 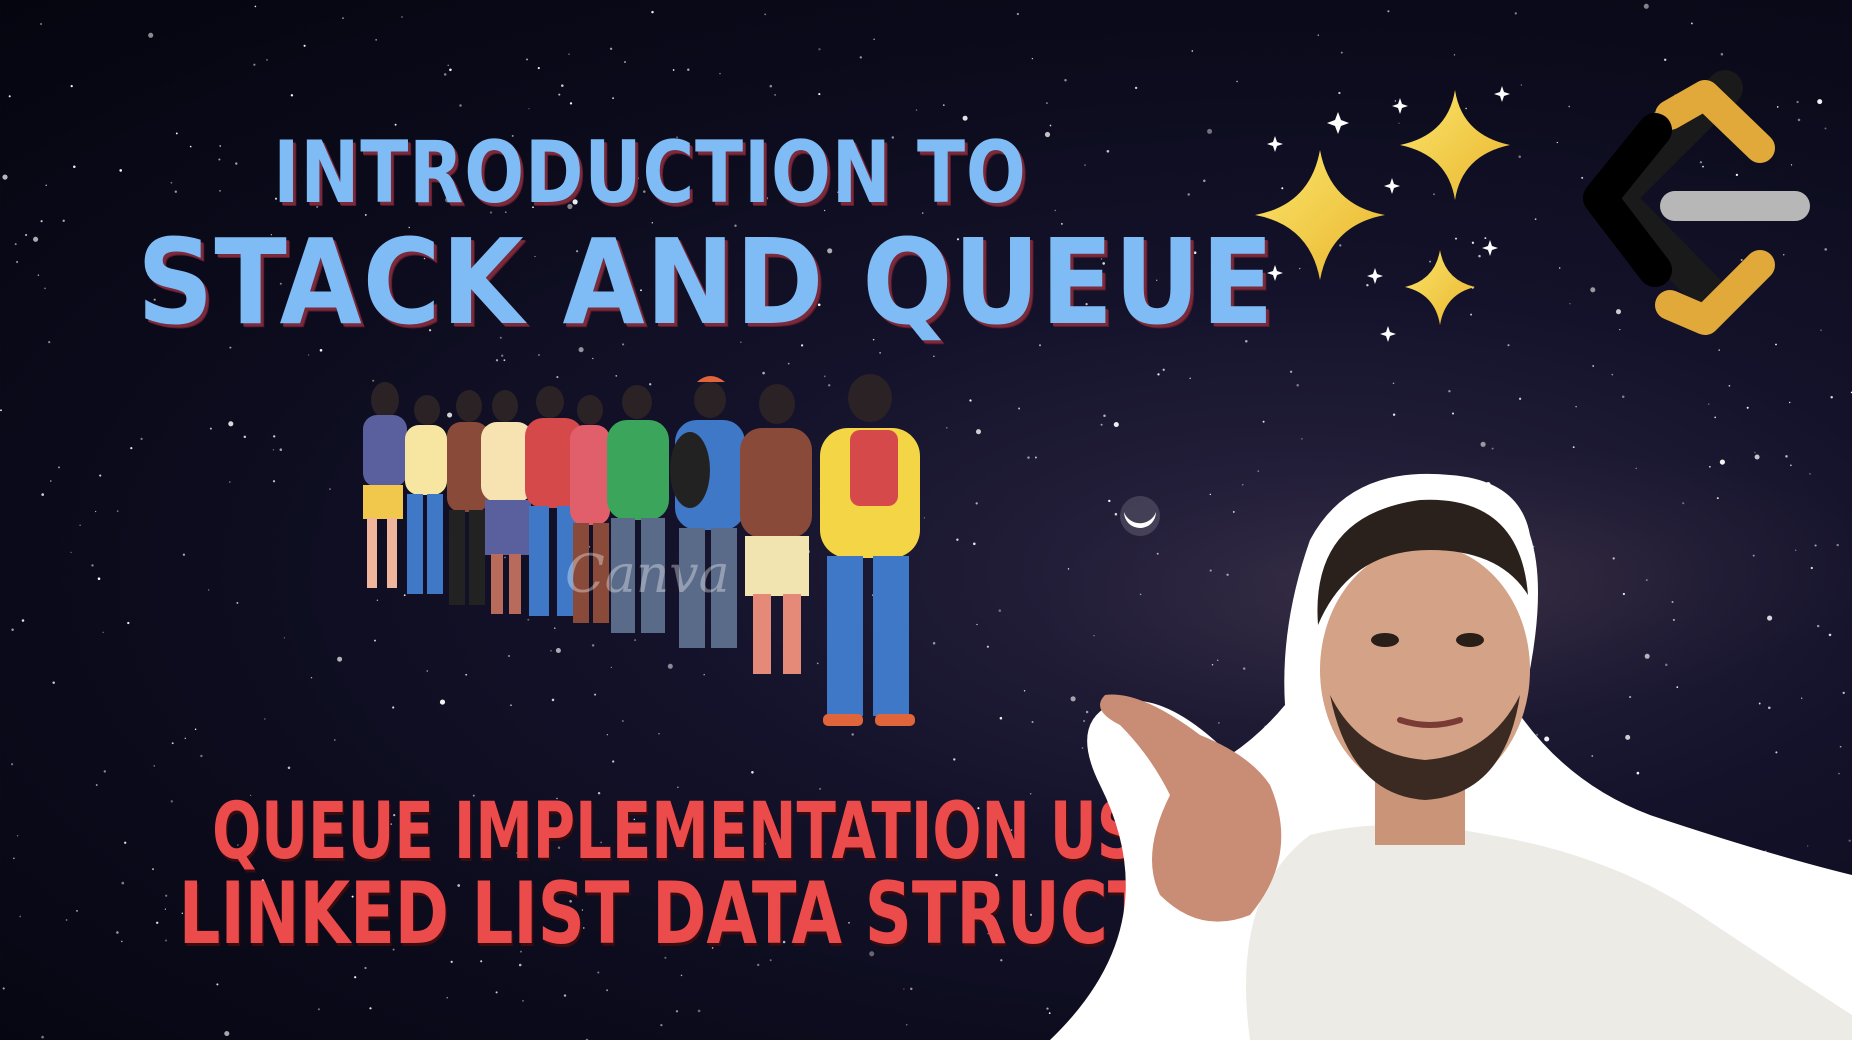 I want to click on subtitle-line-2: LINKED LIST DATA STRUCTURE, so click(x=739, y=914).